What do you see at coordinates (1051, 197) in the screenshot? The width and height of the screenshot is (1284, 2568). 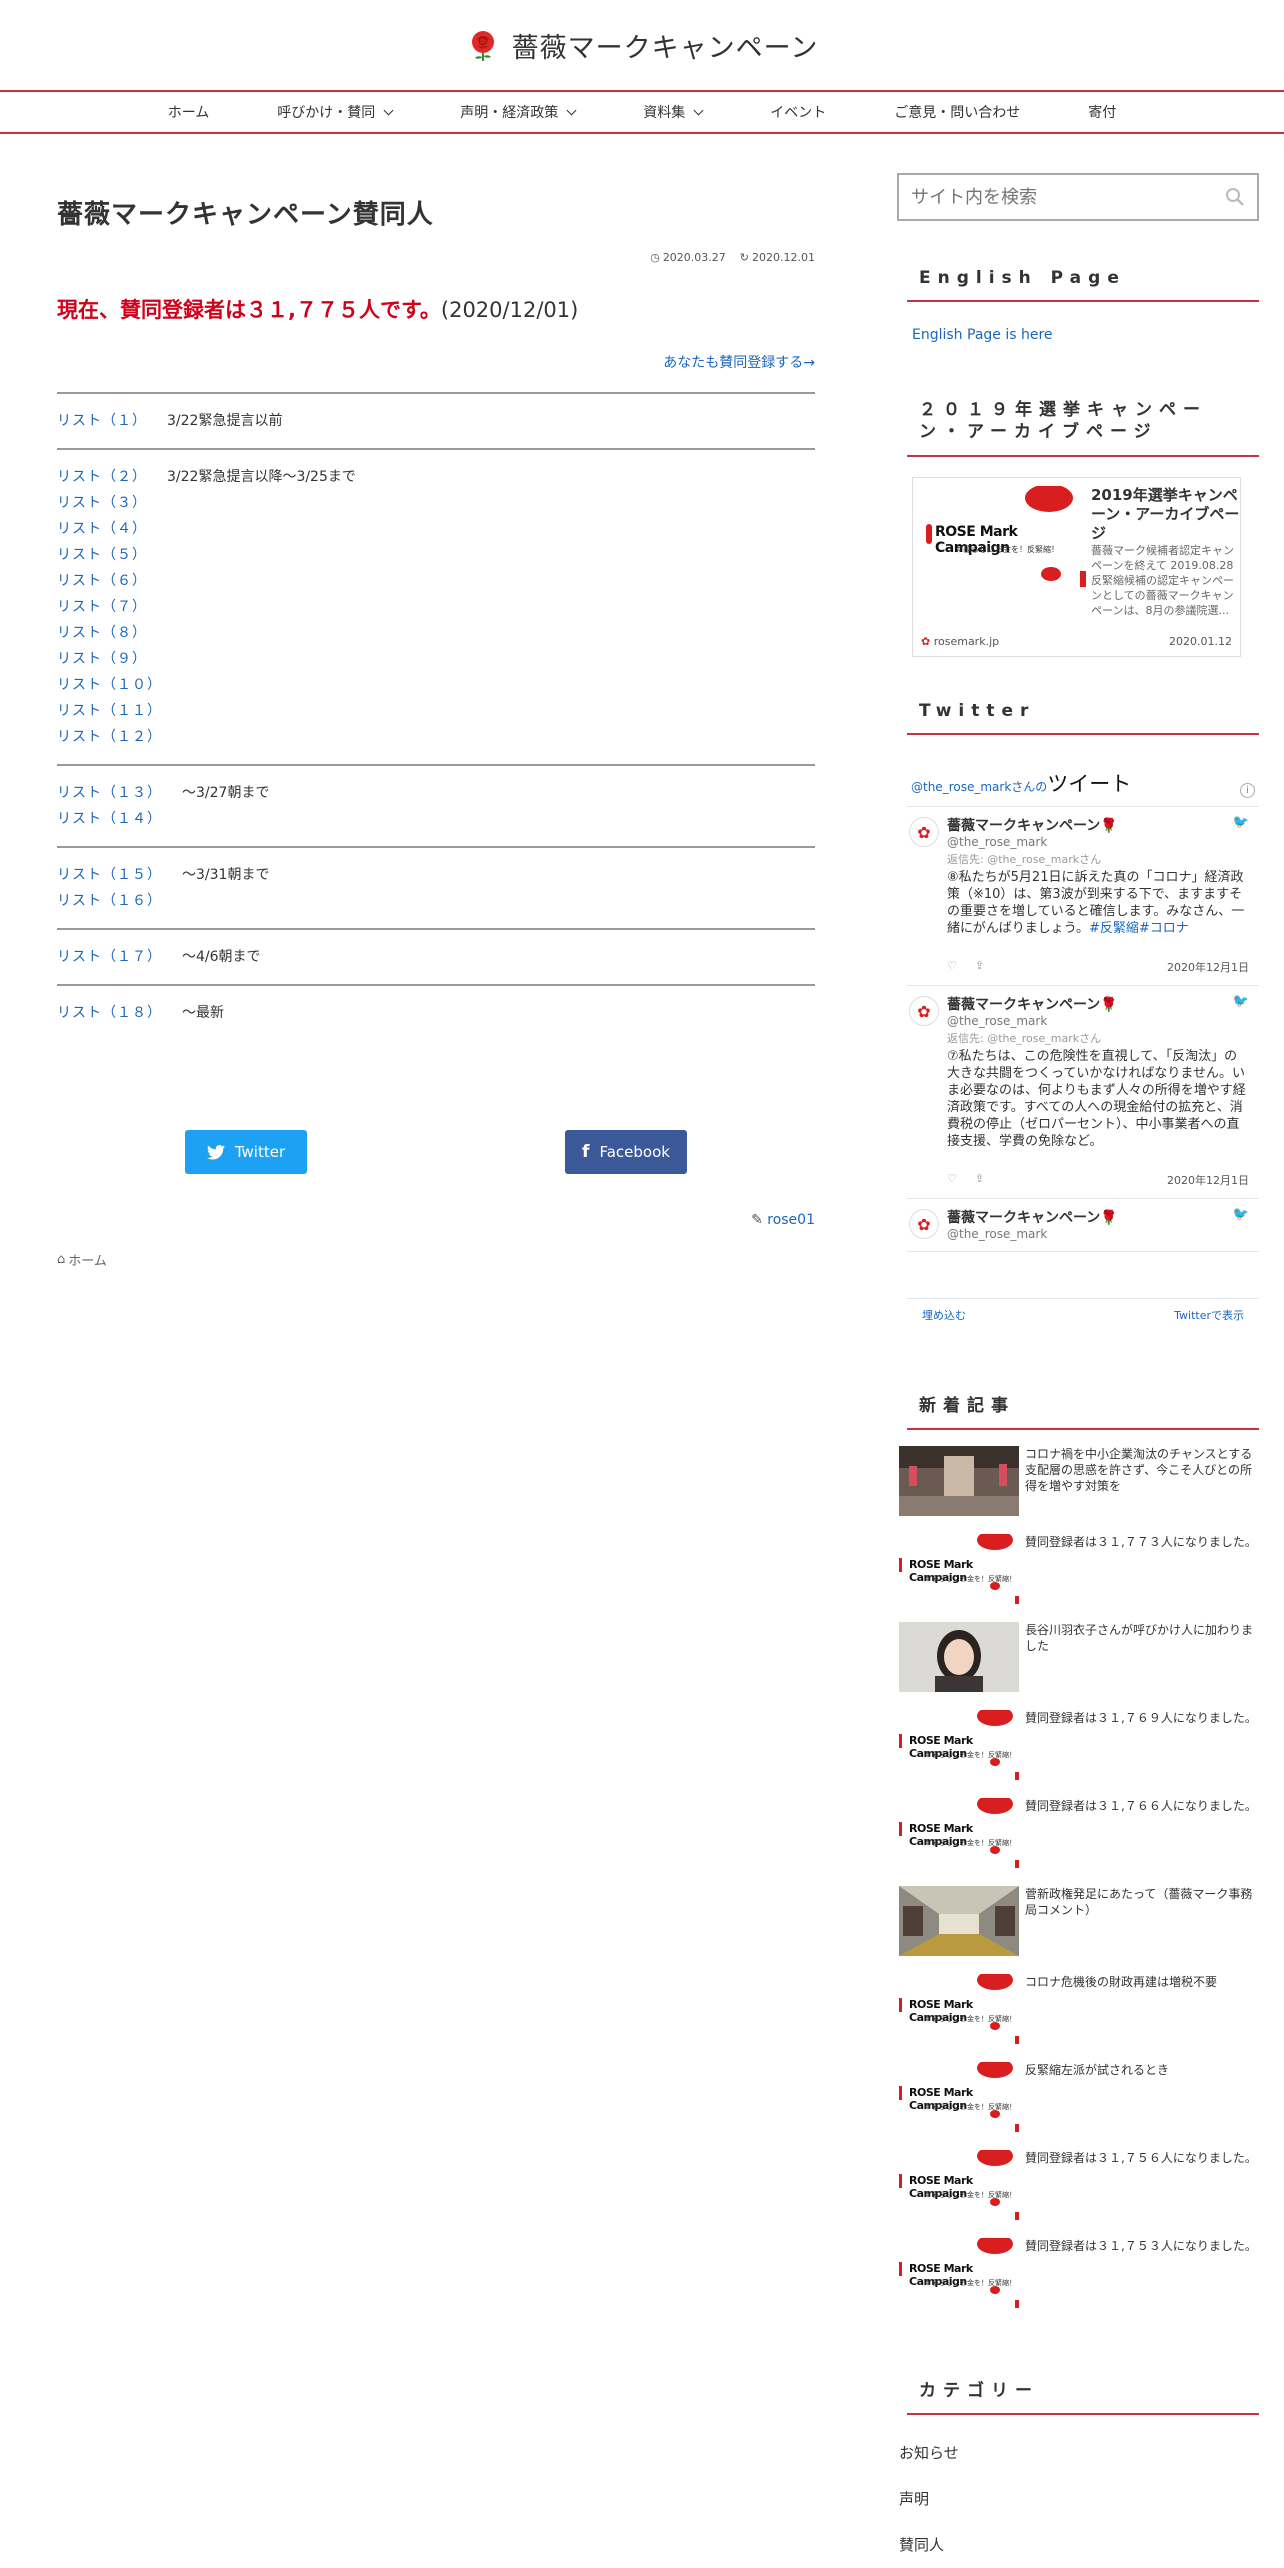 I see `search-input` at bounding box center [1051, 197].